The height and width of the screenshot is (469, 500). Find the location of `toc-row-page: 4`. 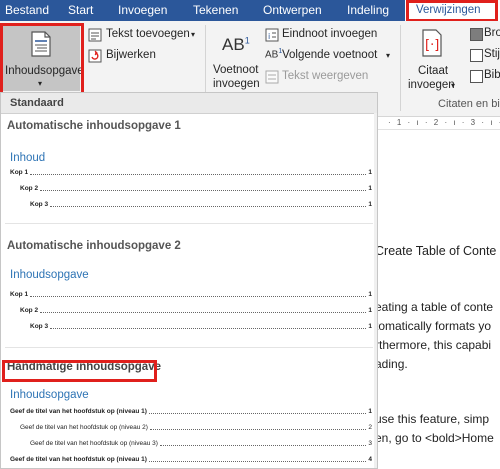

toc-row-page: 4 is located at coordinates (370, 459).